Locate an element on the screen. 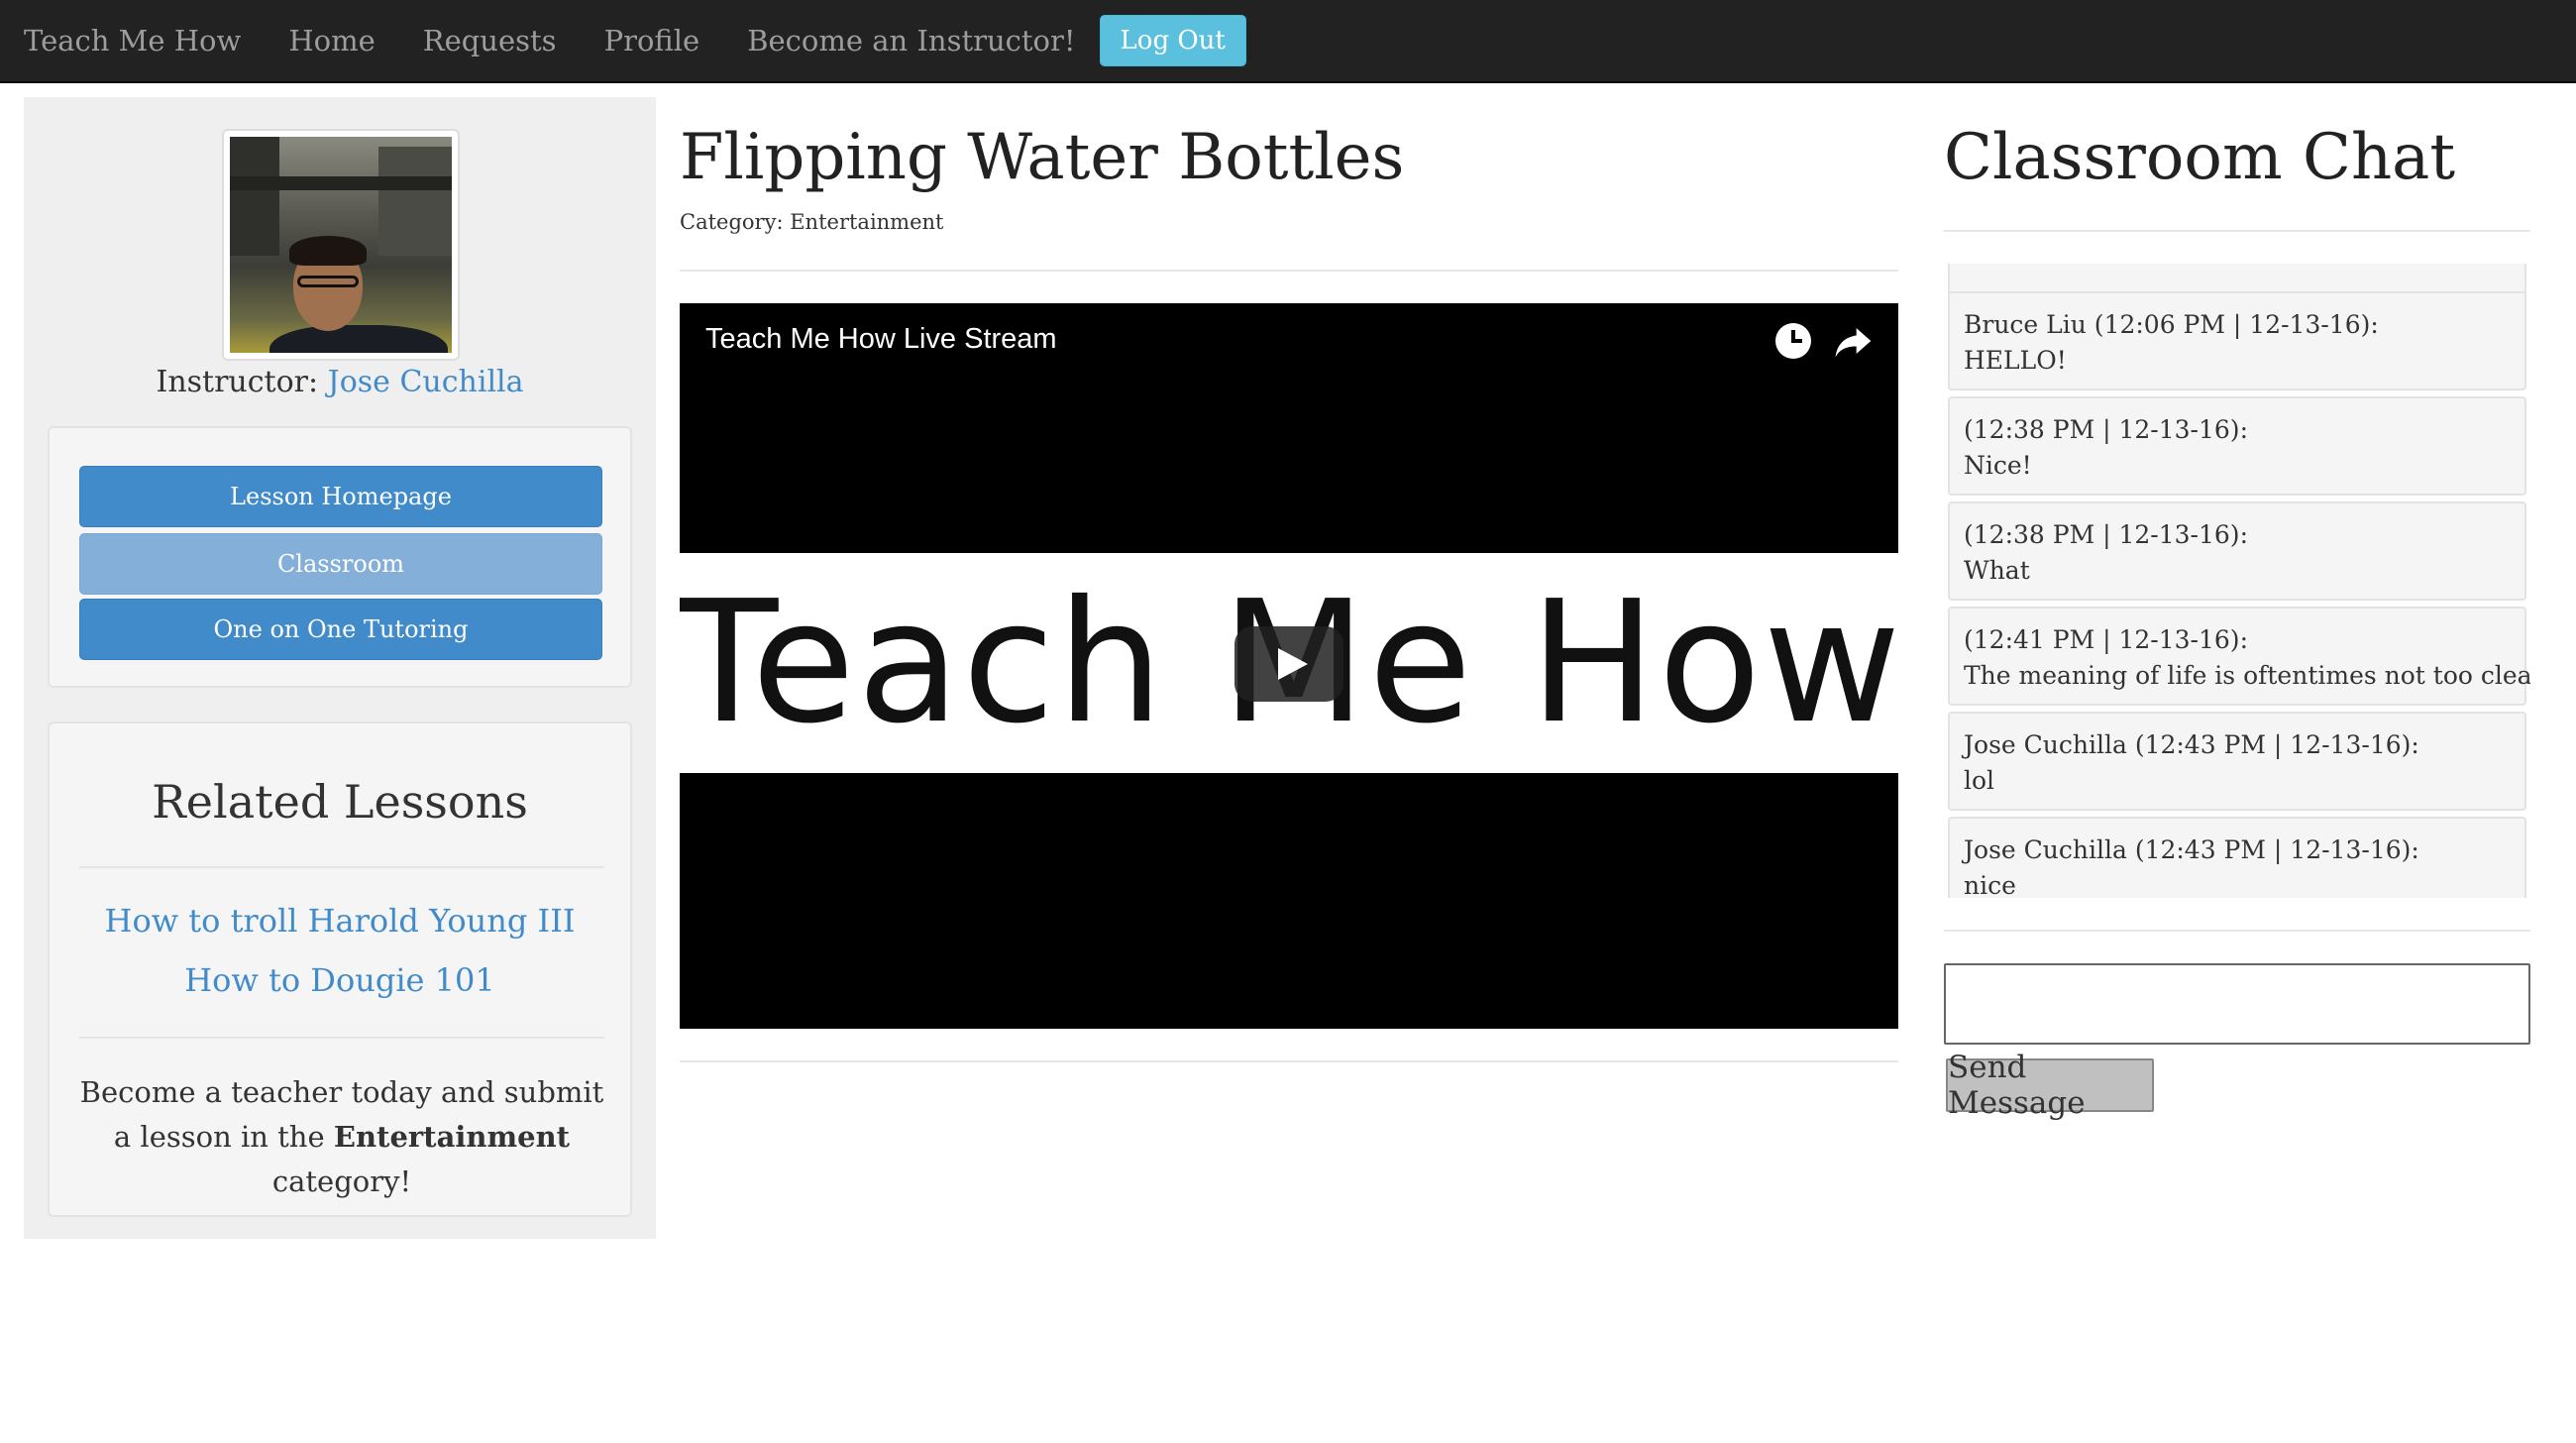 The image size is (2576, 1443). chat-message-header: Bruce Liu (12:06 PM | 12-13-16): is located at coordinates (2172, 324).